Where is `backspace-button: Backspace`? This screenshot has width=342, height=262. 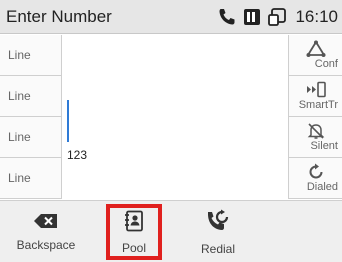
backspace-button: Backspace is located at coordinates (46, 231).